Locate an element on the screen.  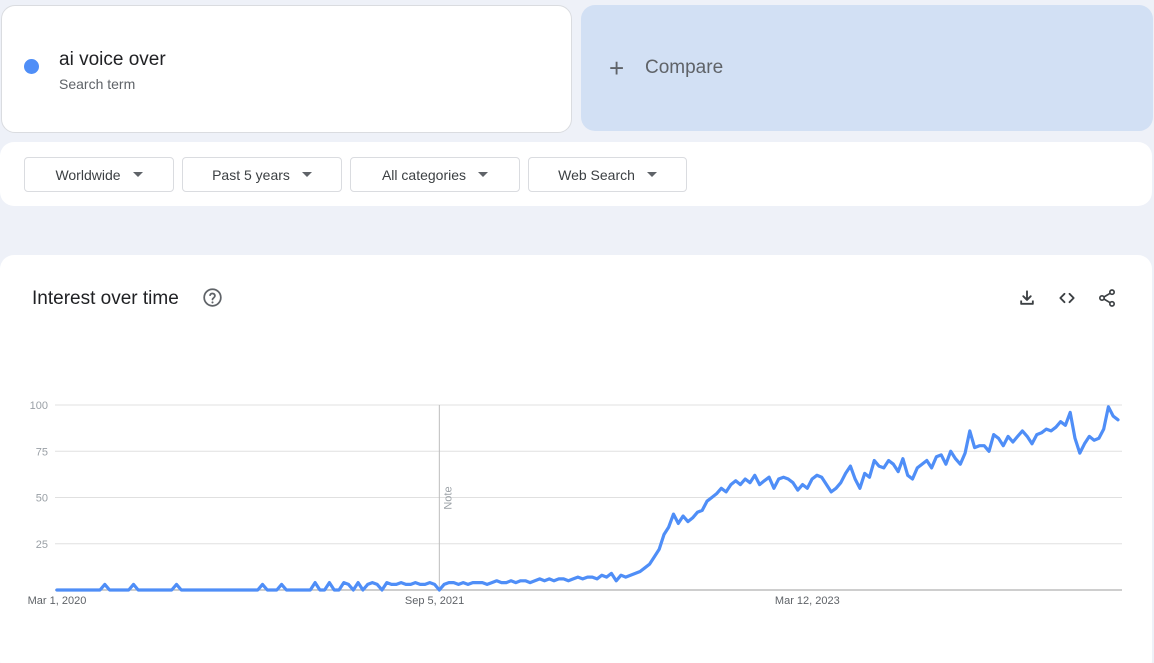
filter-search-type: Web Search is located at coordinates (607, 174).